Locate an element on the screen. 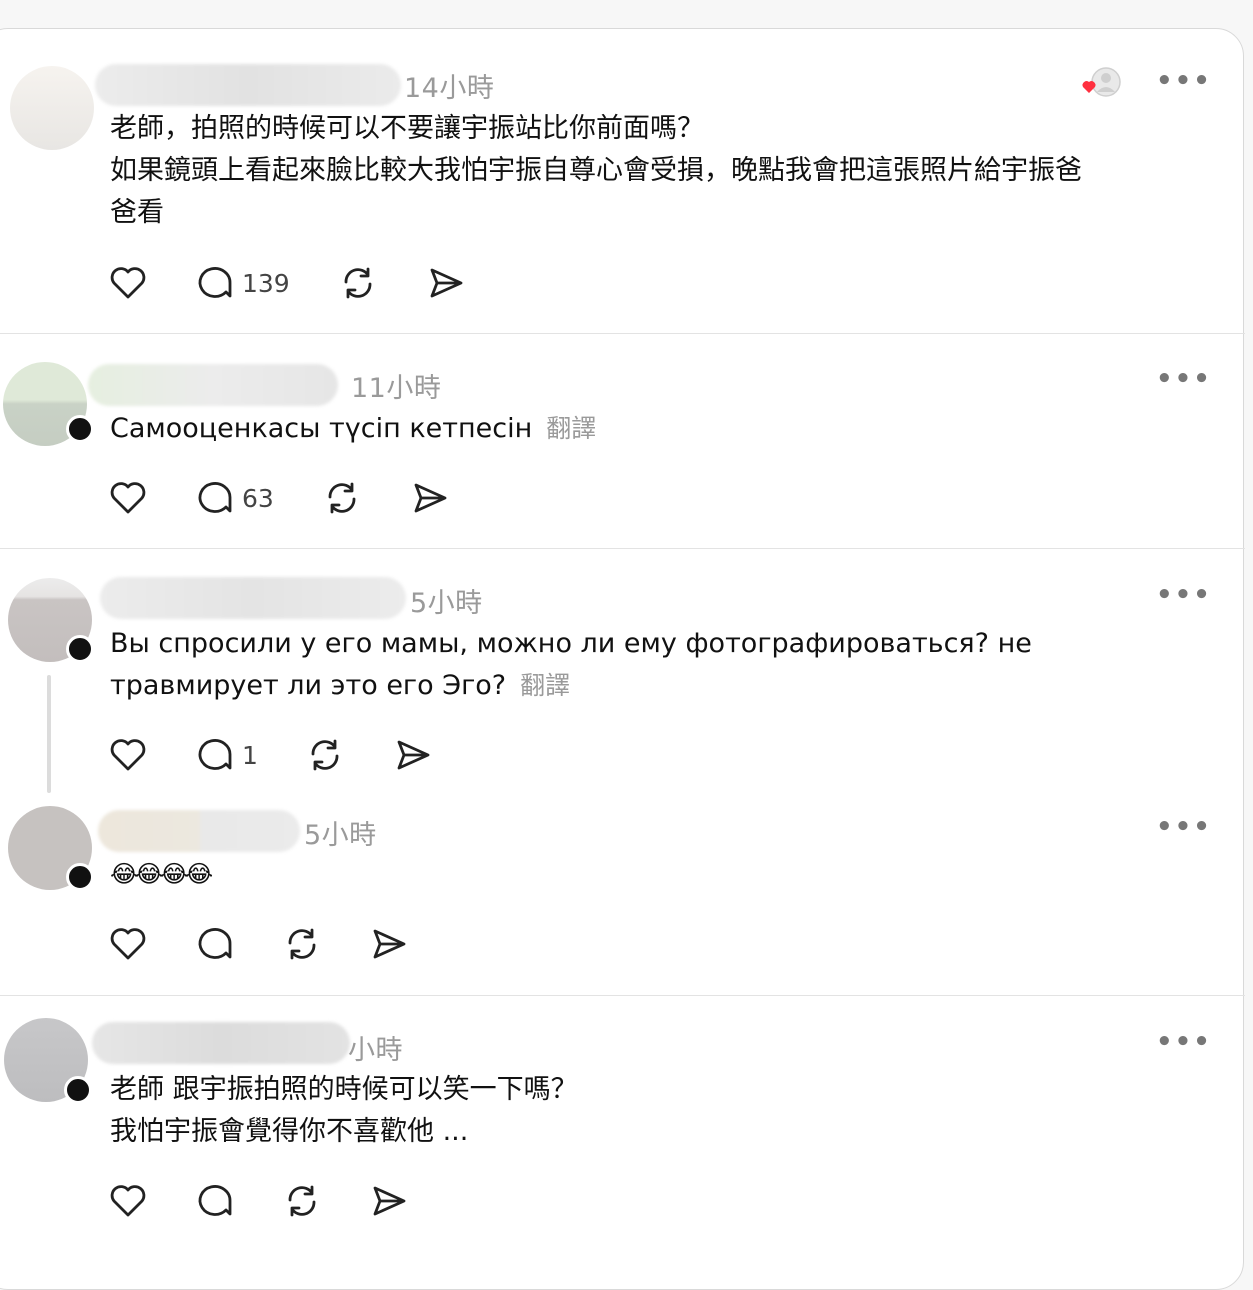  reply-button: 139 is located at coordinates (243, 283).